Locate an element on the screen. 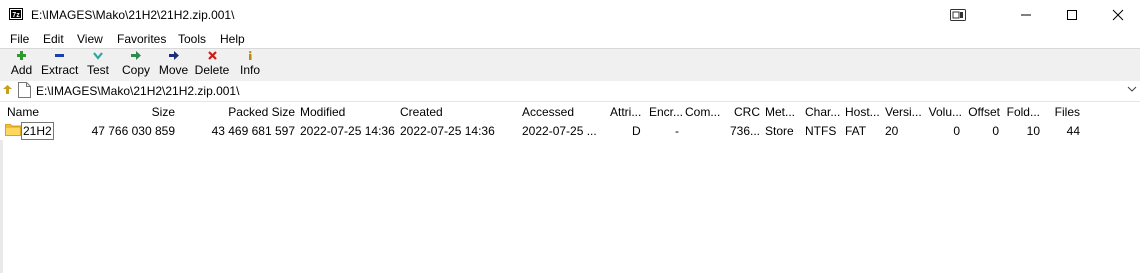 The width and height of the screenshot is (1140, 273). close-button is located at coordinates (1117, 15).